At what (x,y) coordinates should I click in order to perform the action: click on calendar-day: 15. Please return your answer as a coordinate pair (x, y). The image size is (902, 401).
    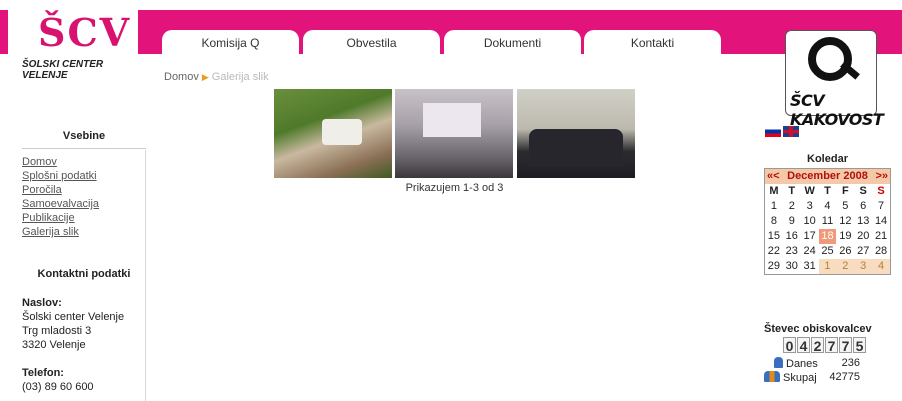
    Looking at the image, I should click on (774, 236).